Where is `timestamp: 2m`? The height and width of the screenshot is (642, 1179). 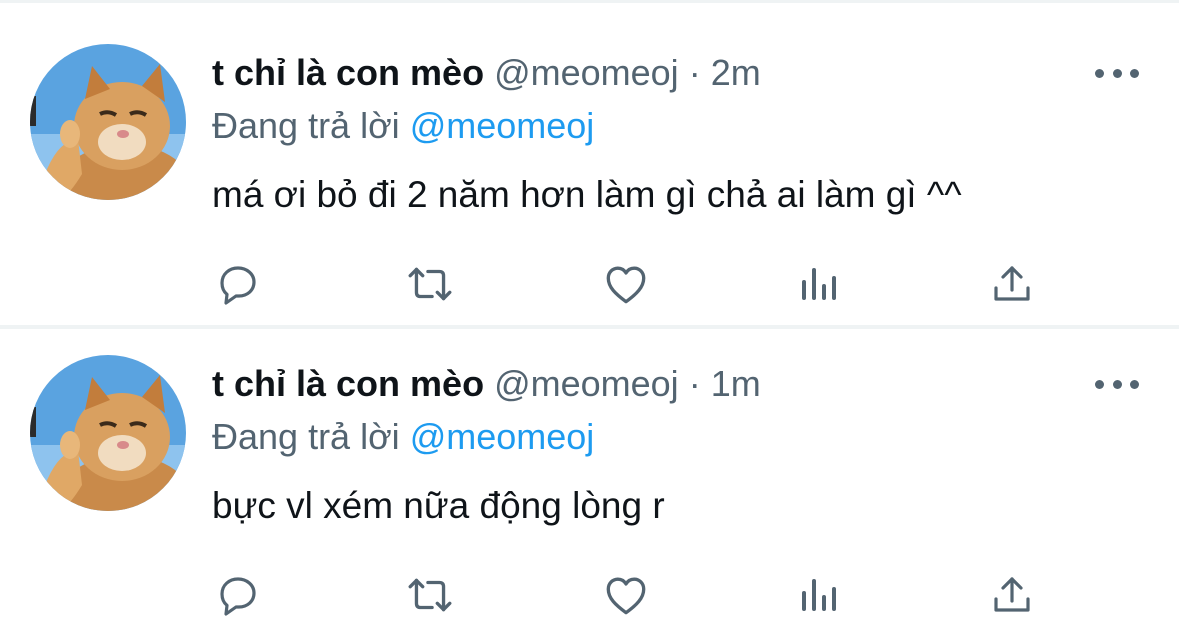
timestamp: 2m is located at coordinates (736, 72).